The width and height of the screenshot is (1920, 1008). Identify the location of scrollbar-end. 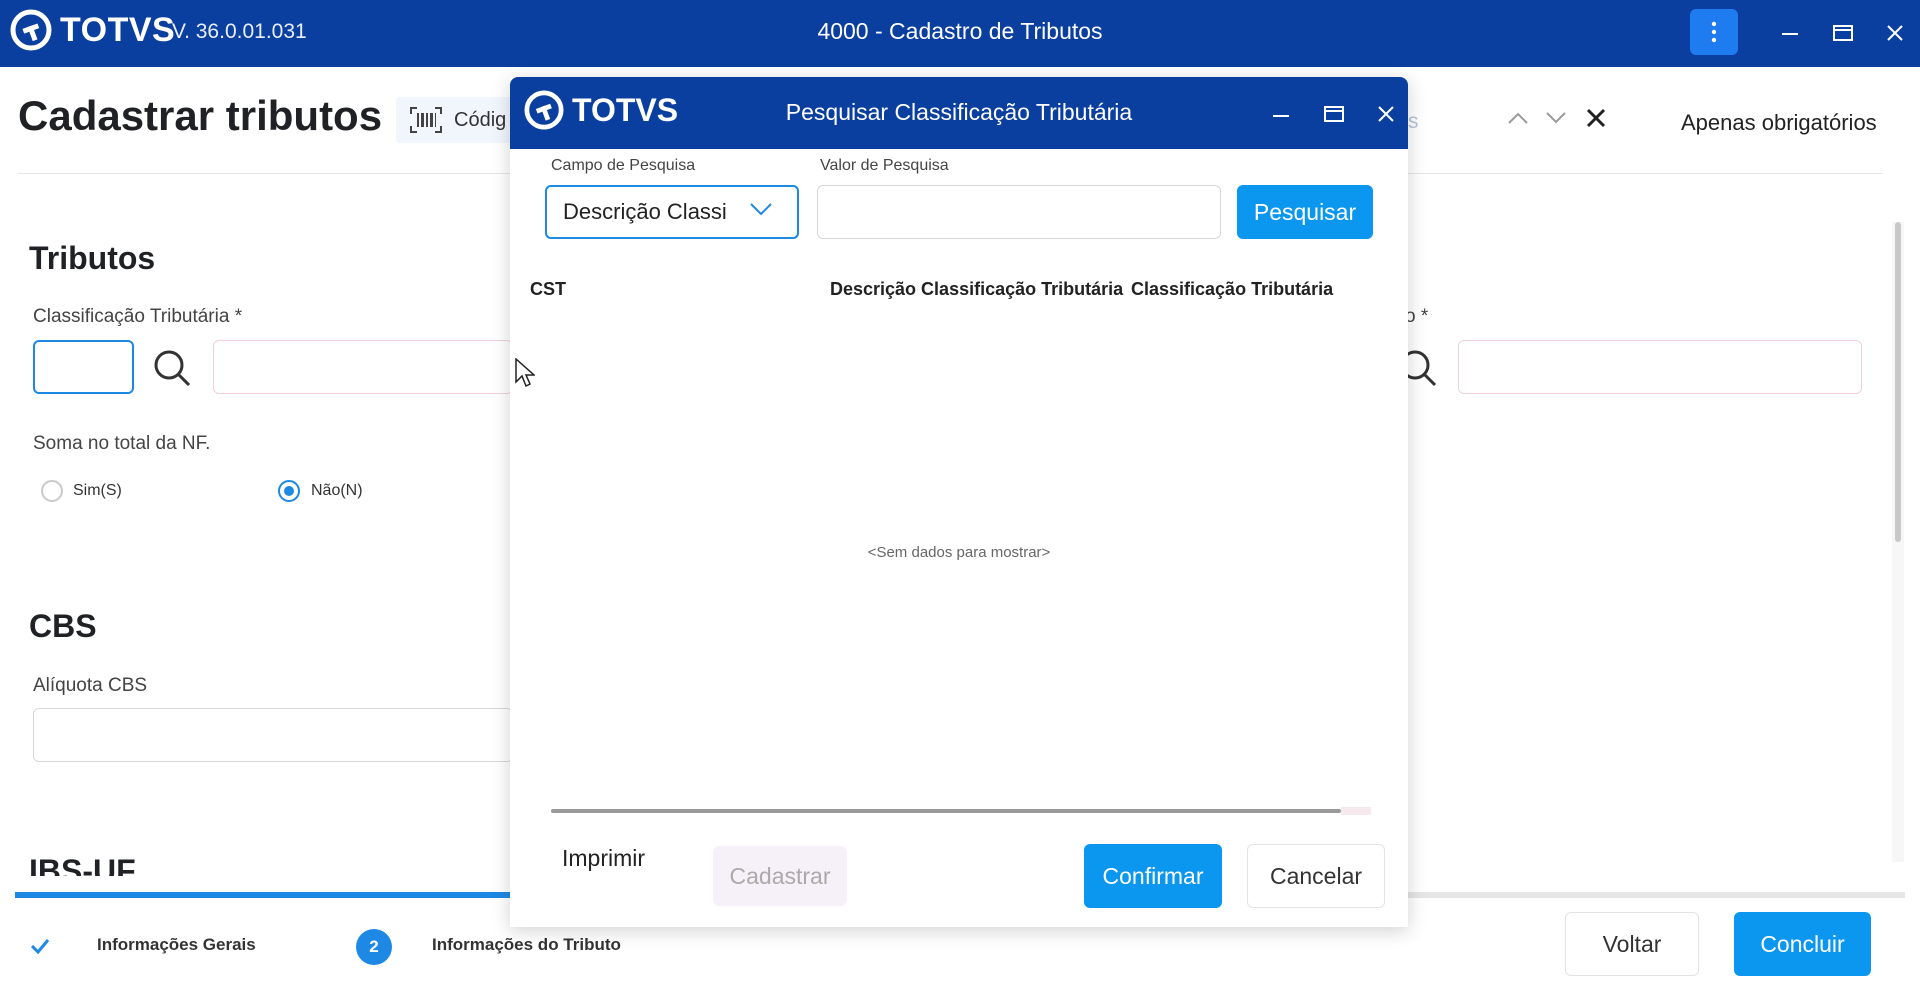
(1356, 811).